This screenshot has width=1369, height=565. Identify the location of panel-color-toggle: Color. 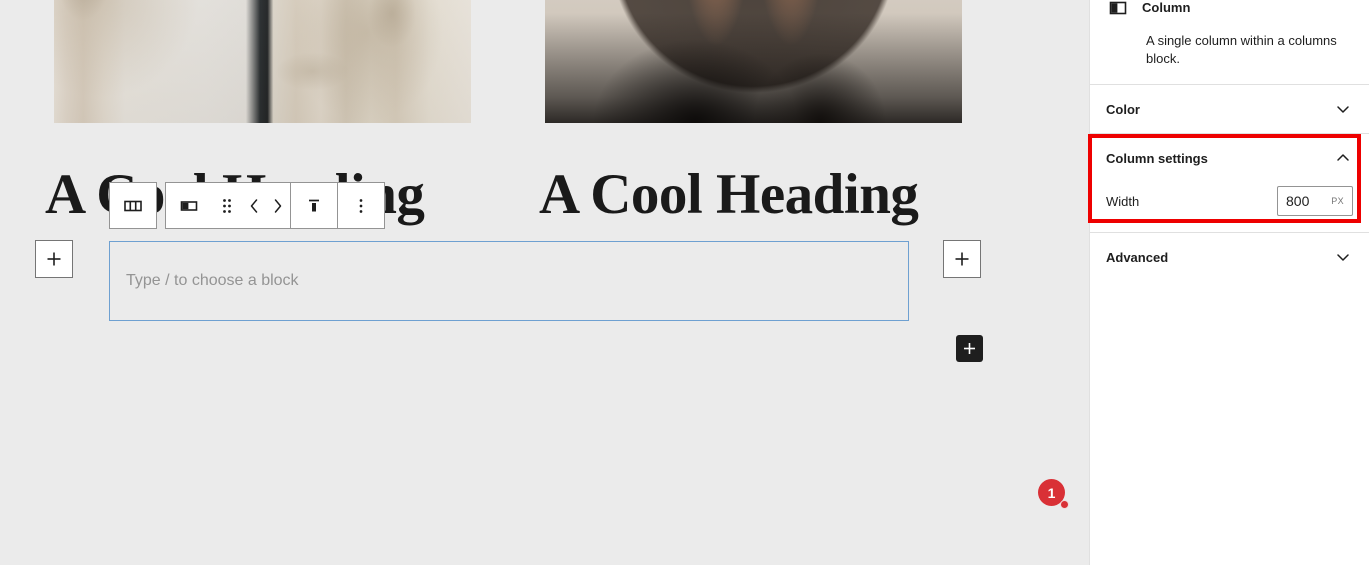
(1229, 109).